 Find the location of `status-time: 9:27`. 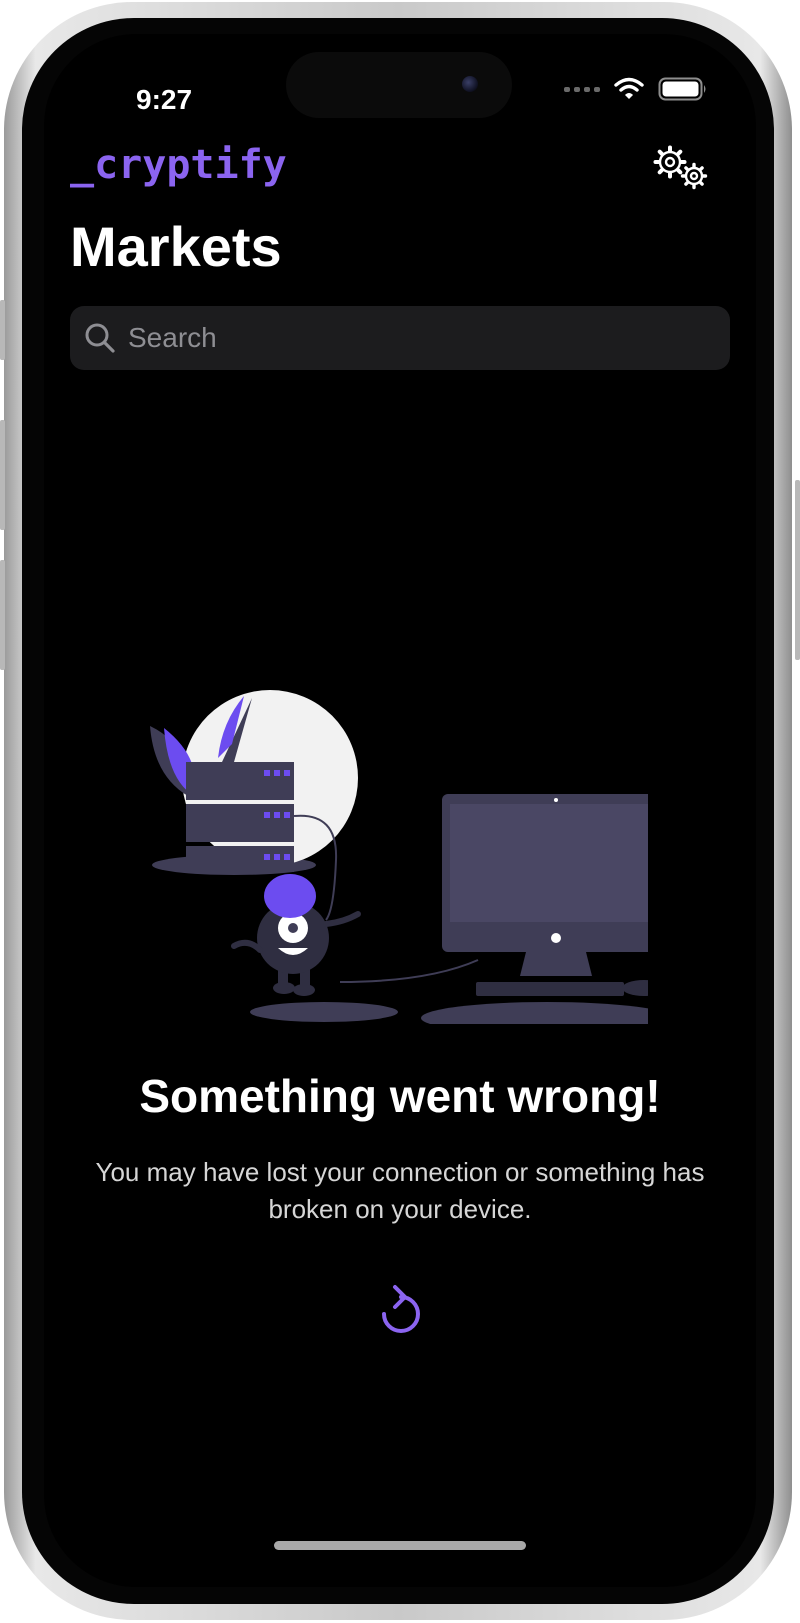

status-time: 9:27 is located at coordinates (164, 99).